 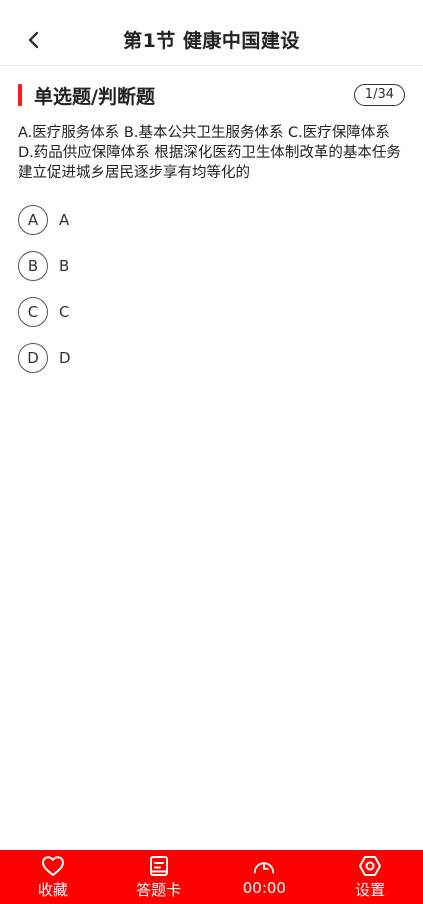 I want to click on question-type-row: 单选题/判断题 1/34, so click(x=211, y=95).